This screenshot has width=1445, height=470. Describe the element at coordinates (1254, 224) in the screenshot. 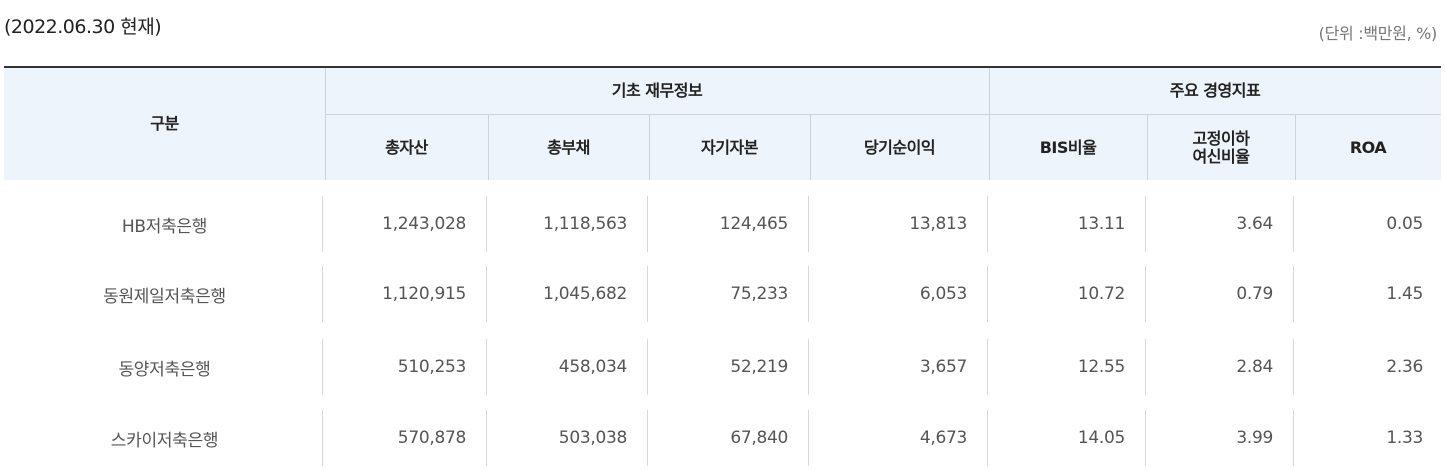

I see `cell-npl: 3.64` at that location.